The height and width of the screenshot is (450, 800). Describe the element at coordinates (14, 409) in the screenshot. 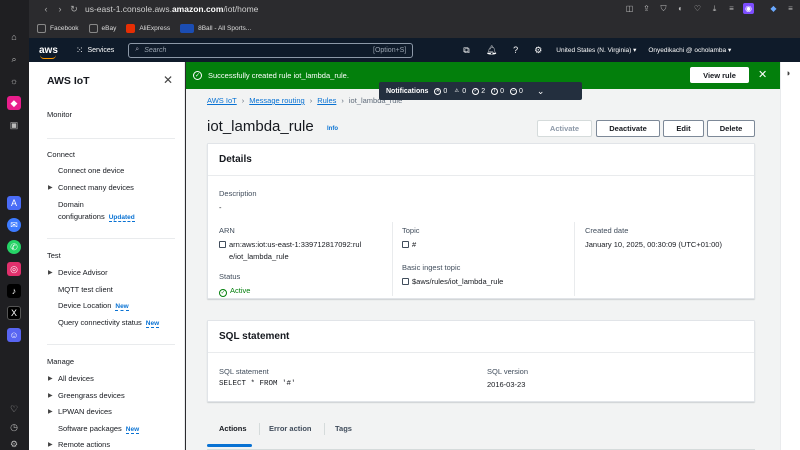

I see `heart-icon: ♡` at that location.